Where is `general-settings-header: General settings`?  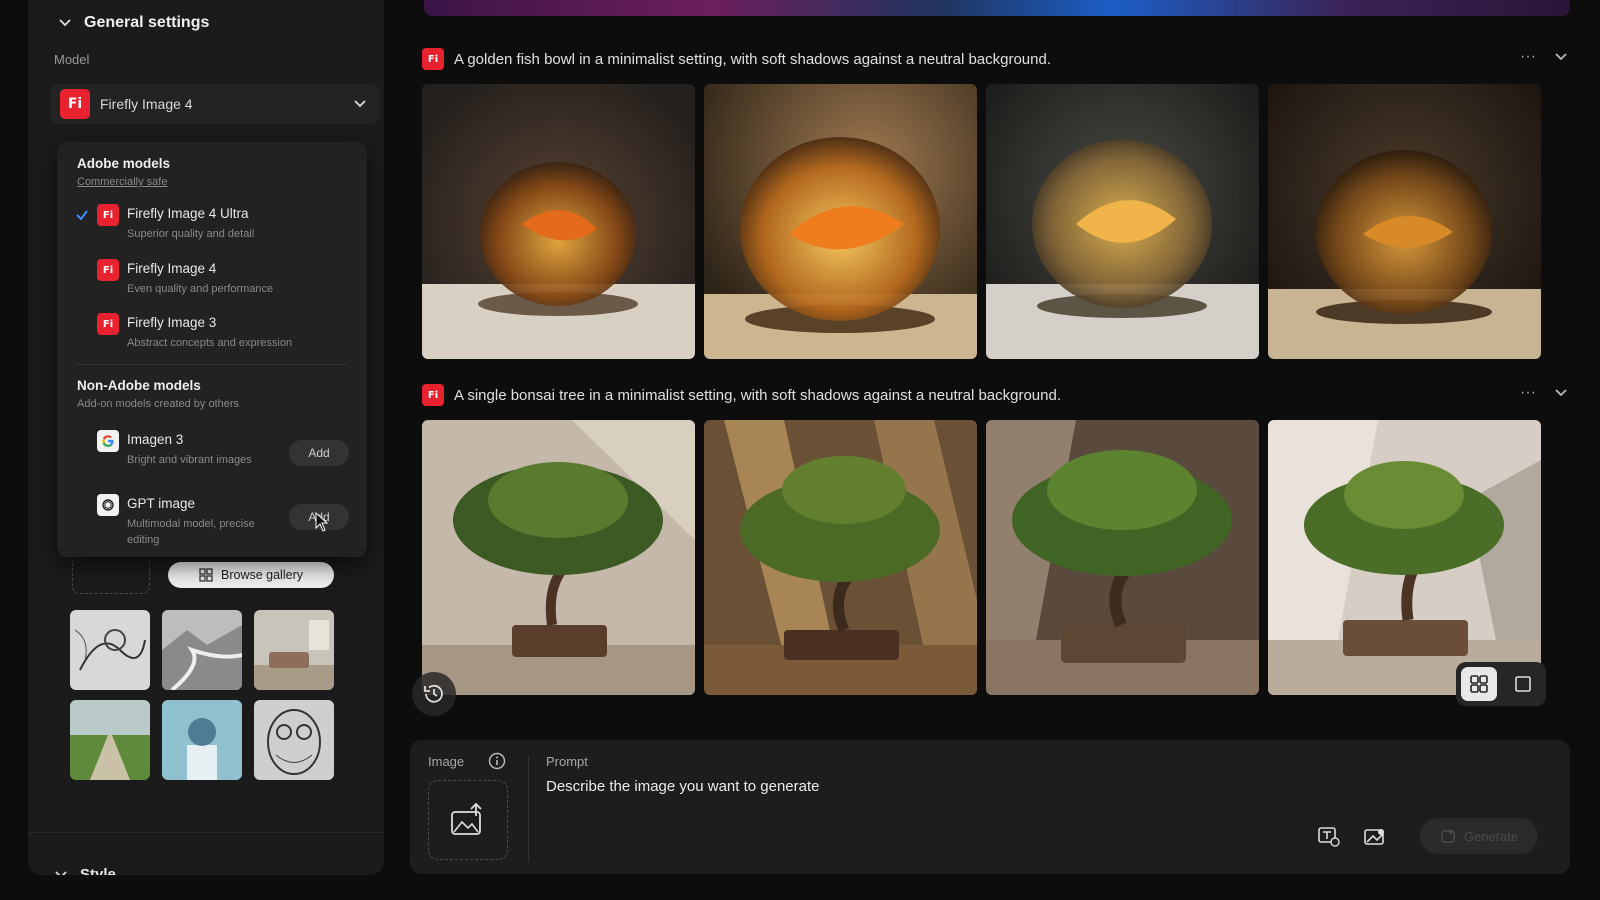
general-settings-header: General settings is located at coordinates (133, 23).